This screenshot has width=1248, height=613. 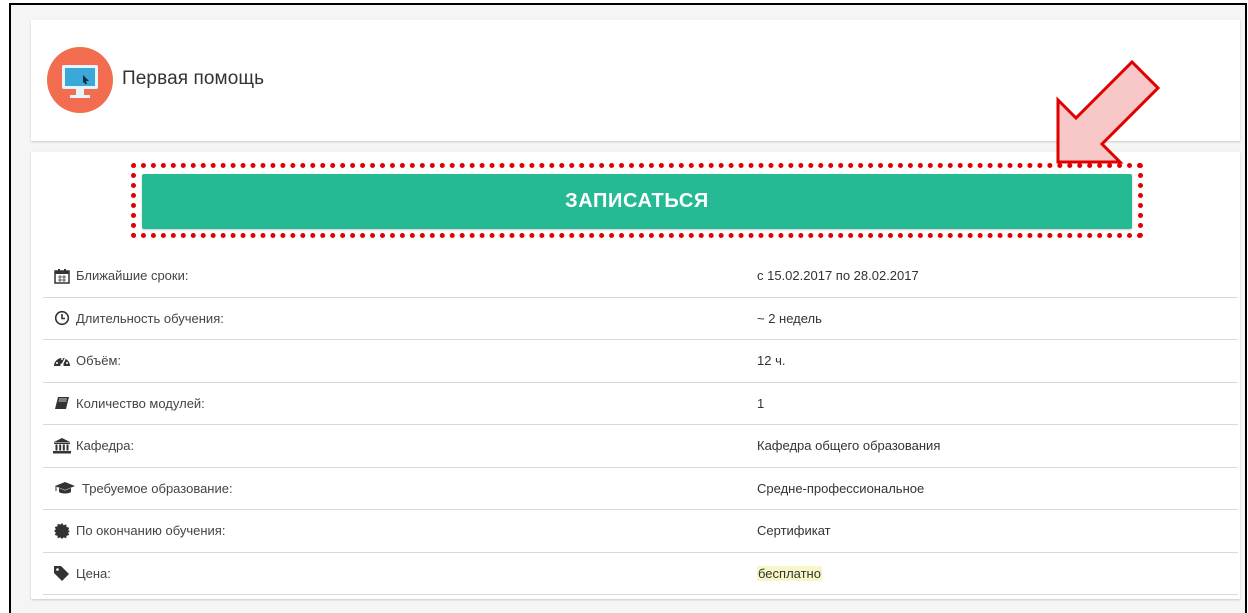 What do you see at coordinates (132, 276) in the screenshot?
I see `detail-label: Ближайшие сроки:` at bounding box center [132, 276].